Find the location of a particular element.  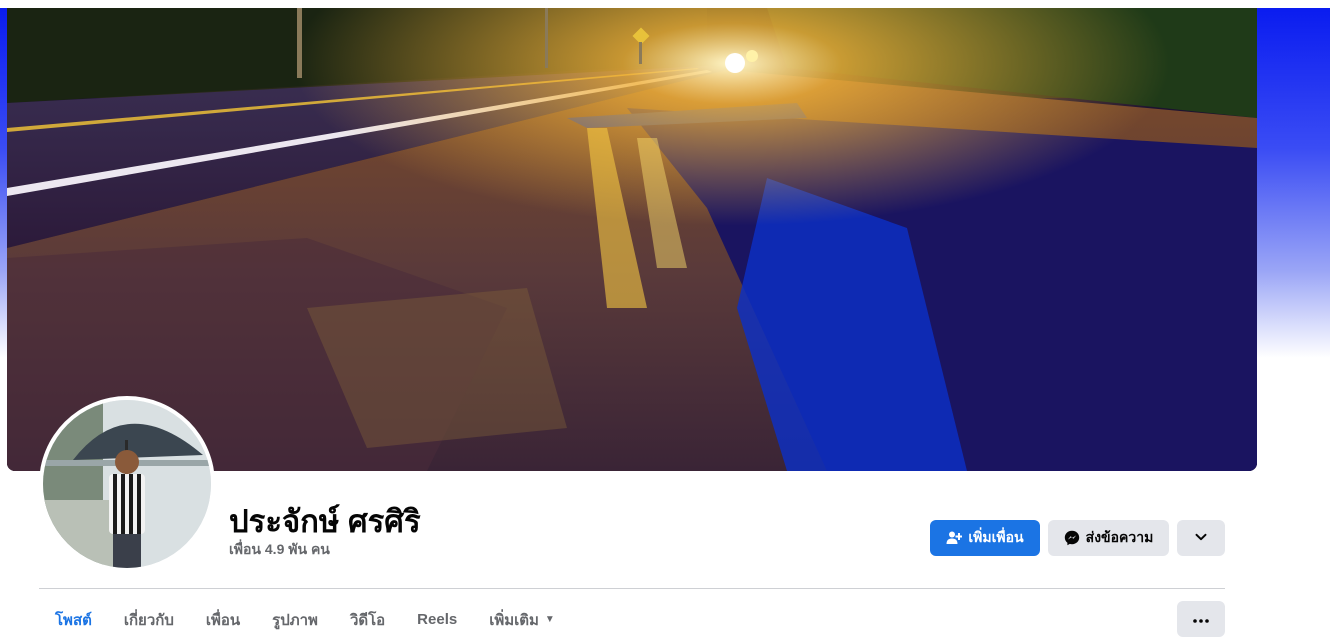

friends-label: เพื่อน is located at coordinates (245, 549).